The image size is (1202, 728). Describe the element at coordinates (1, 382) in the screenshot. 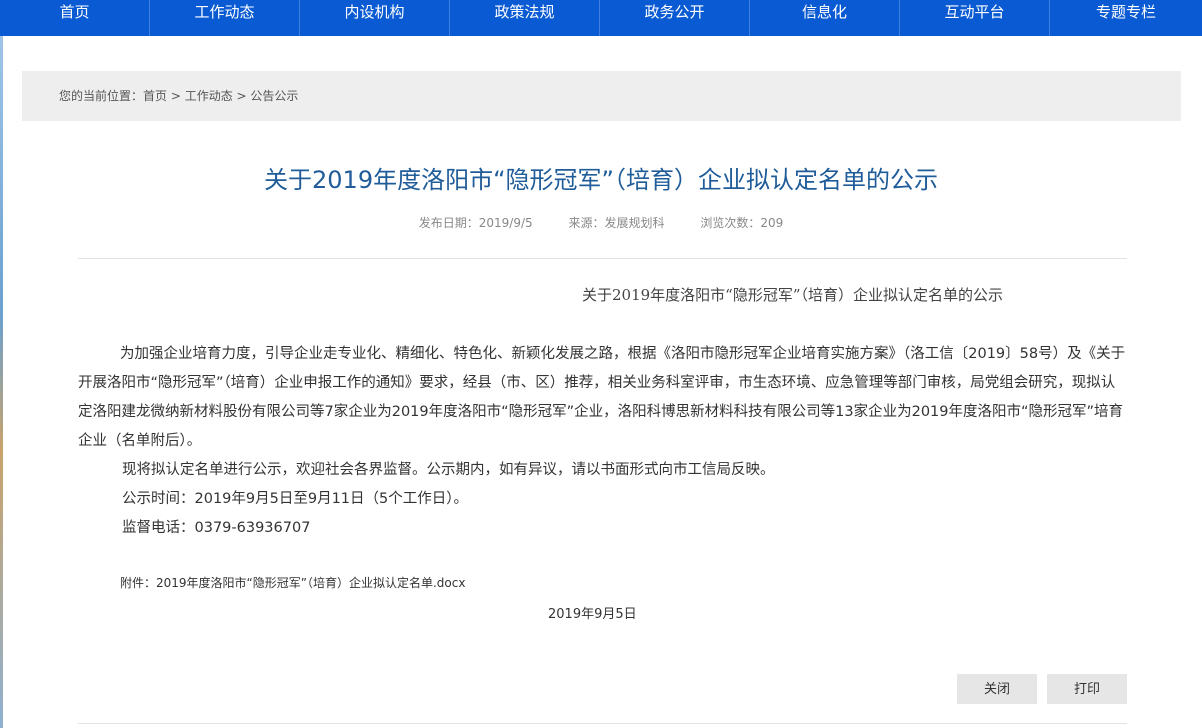

I see `background-edge` at that location.